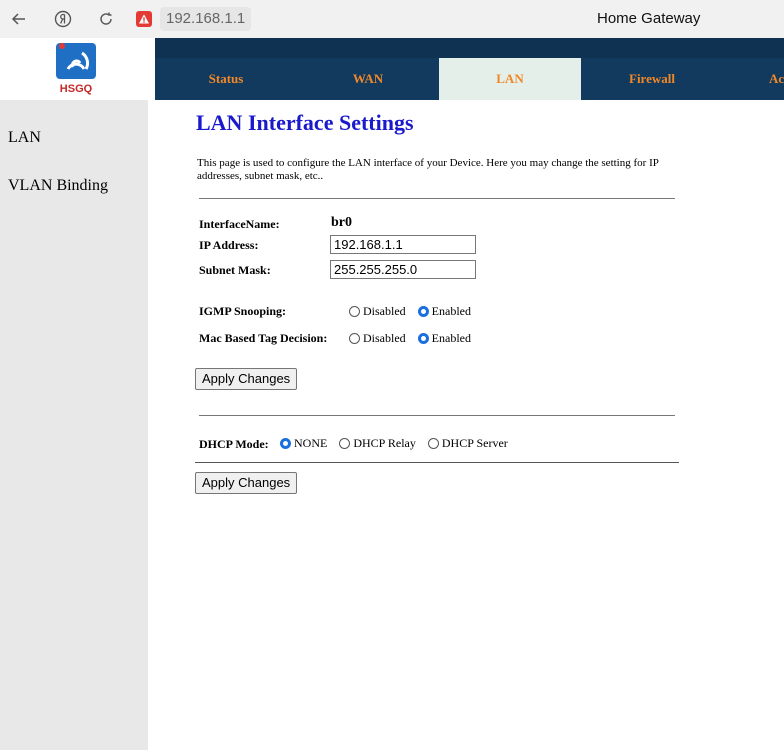 This screenshot has height=750, width=784. What do you see at coordinates (403, 269) in the screenshot?
I see `subnet-mask-input: 255.255.255.0` at bounding box center [403, 269].